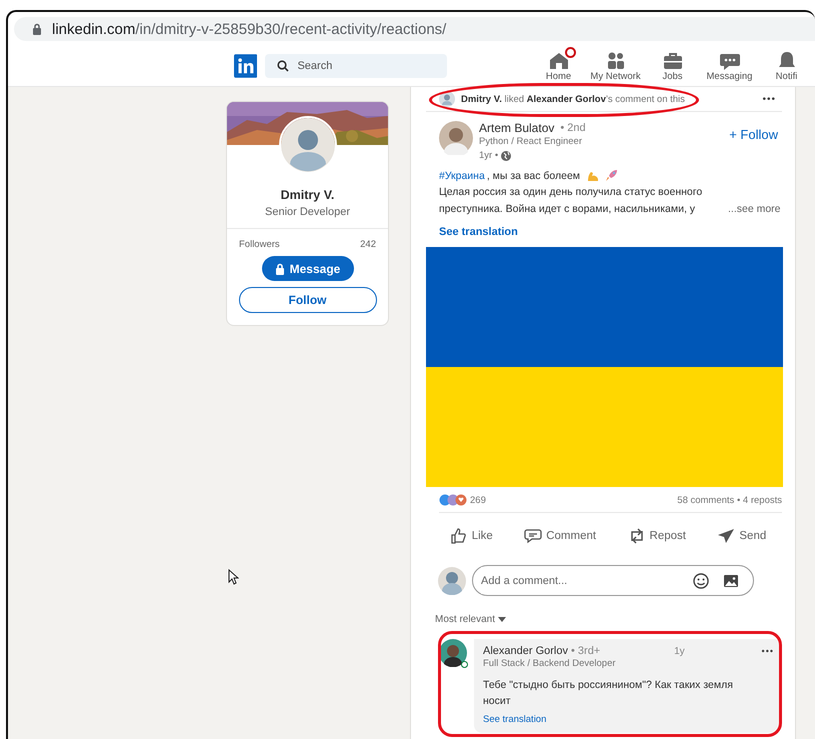 This screenshot has height=739, width=815. What do you see at coordinates (585, 651) in the screenshot?
I see `connection-degree: • 3rd+` at bounding box center [585, 651].